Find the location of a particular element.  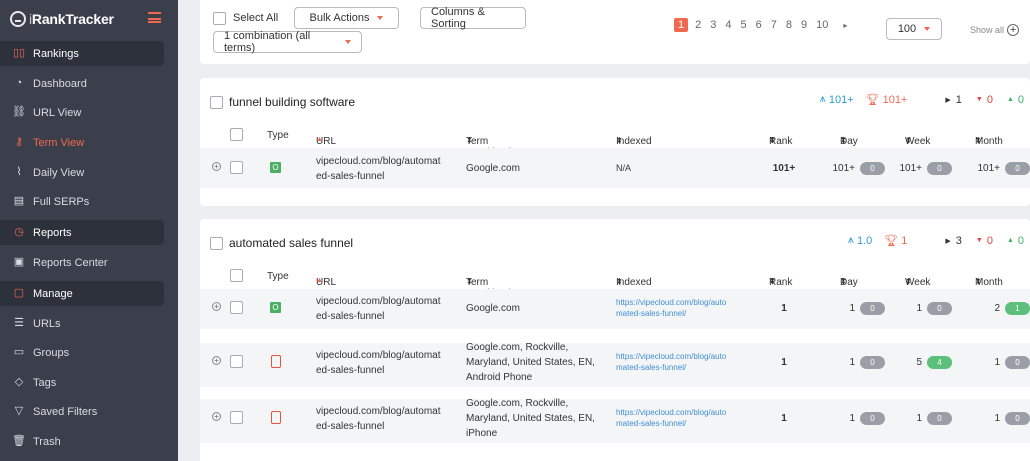

show-all-link: Show all + is located at coordinates (995, 30).